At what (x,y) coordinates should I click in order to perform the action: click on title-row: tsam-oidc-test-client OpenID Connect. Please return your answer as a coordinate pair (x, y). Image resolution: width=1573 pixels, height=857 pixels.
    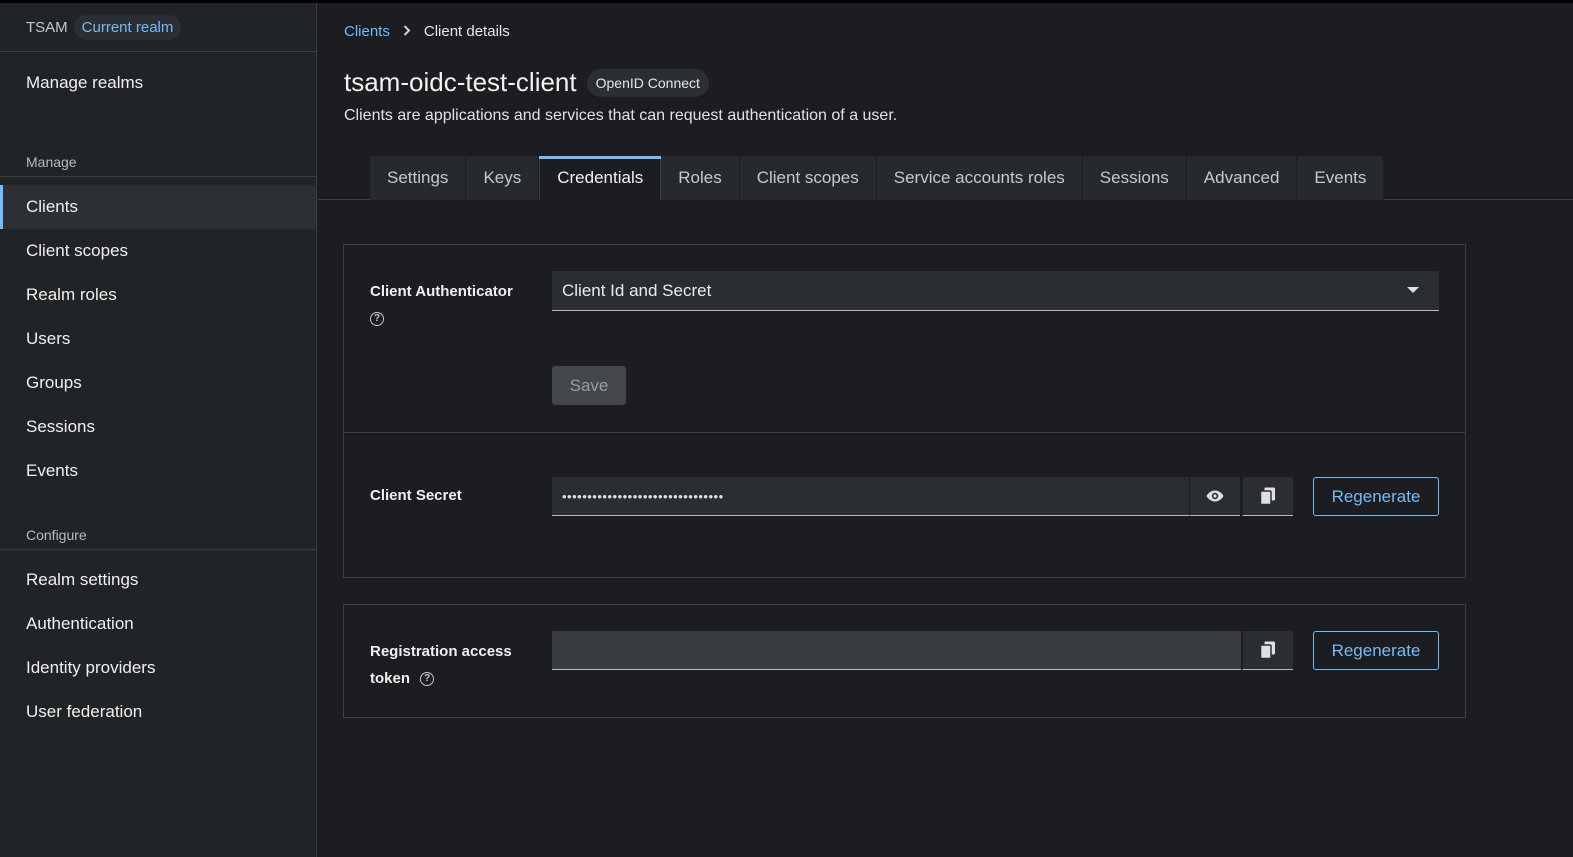
    Looking at the image, I should click on (526, 82).